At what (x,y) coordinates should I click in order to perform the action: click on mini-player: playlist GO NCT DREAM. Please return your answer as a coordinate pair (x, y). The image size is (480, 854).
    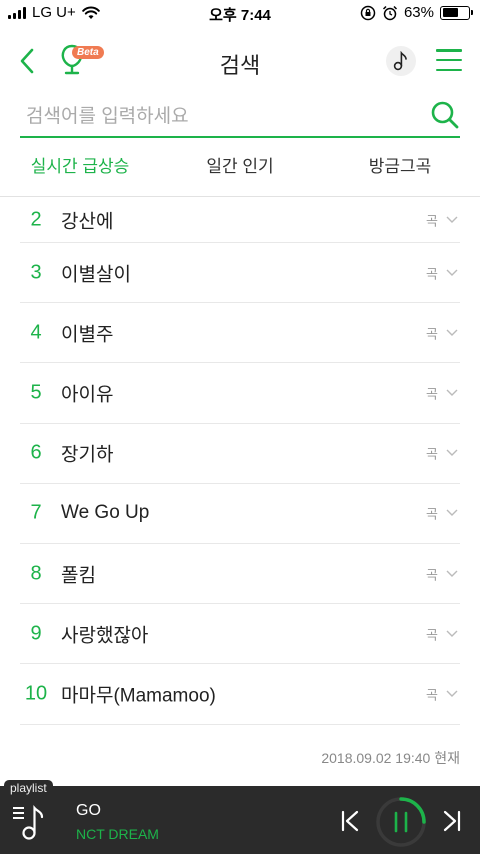
    Looking at the image, I should click on (240, 817).